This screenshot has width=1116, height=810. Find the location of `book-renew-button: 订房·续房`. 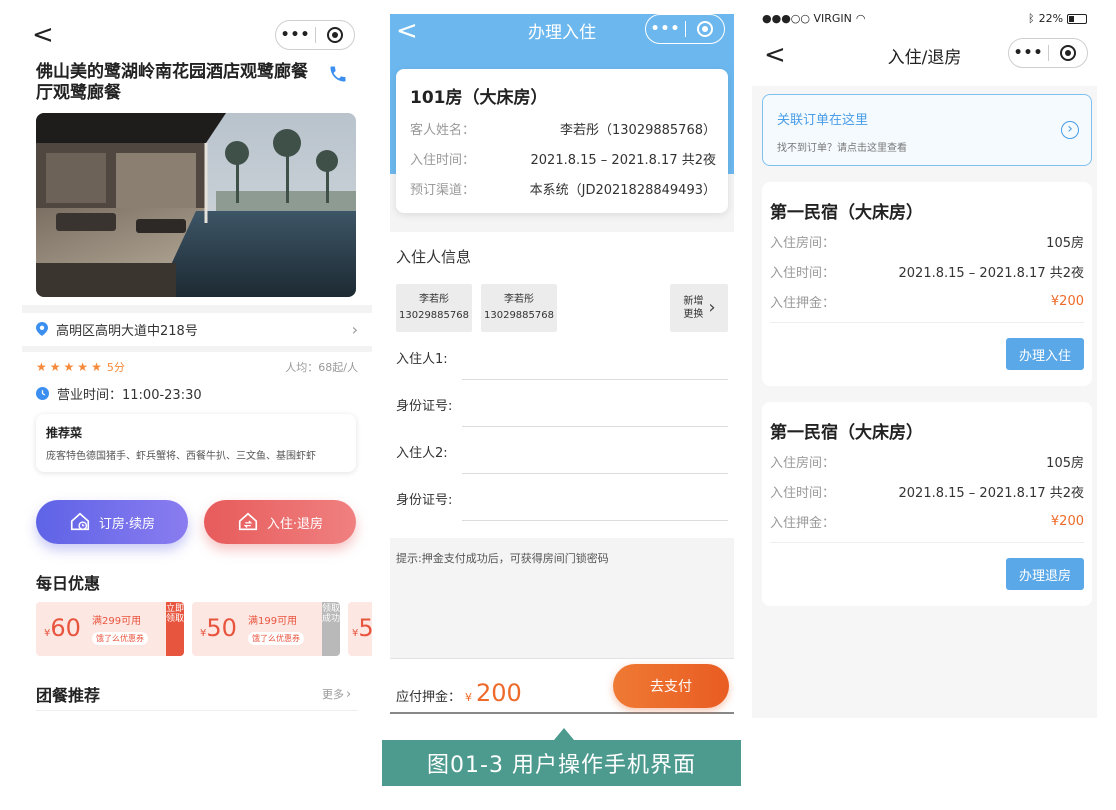

book-renew-button: 订房·续房 is located at coordinates (112, 522).